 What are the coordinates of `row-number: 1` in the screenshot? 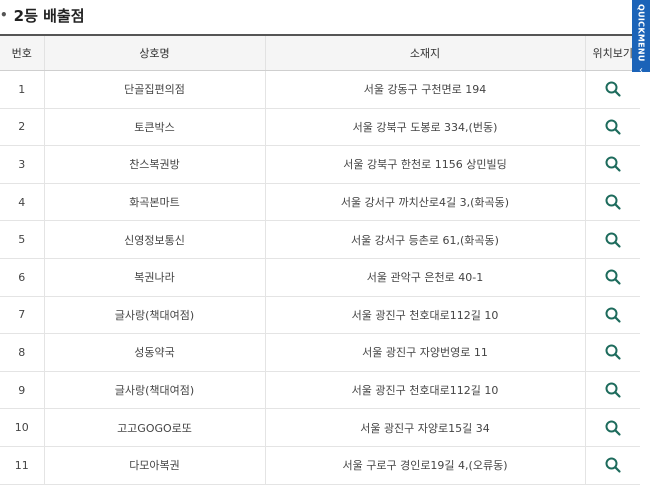 It's located at (22, 89).